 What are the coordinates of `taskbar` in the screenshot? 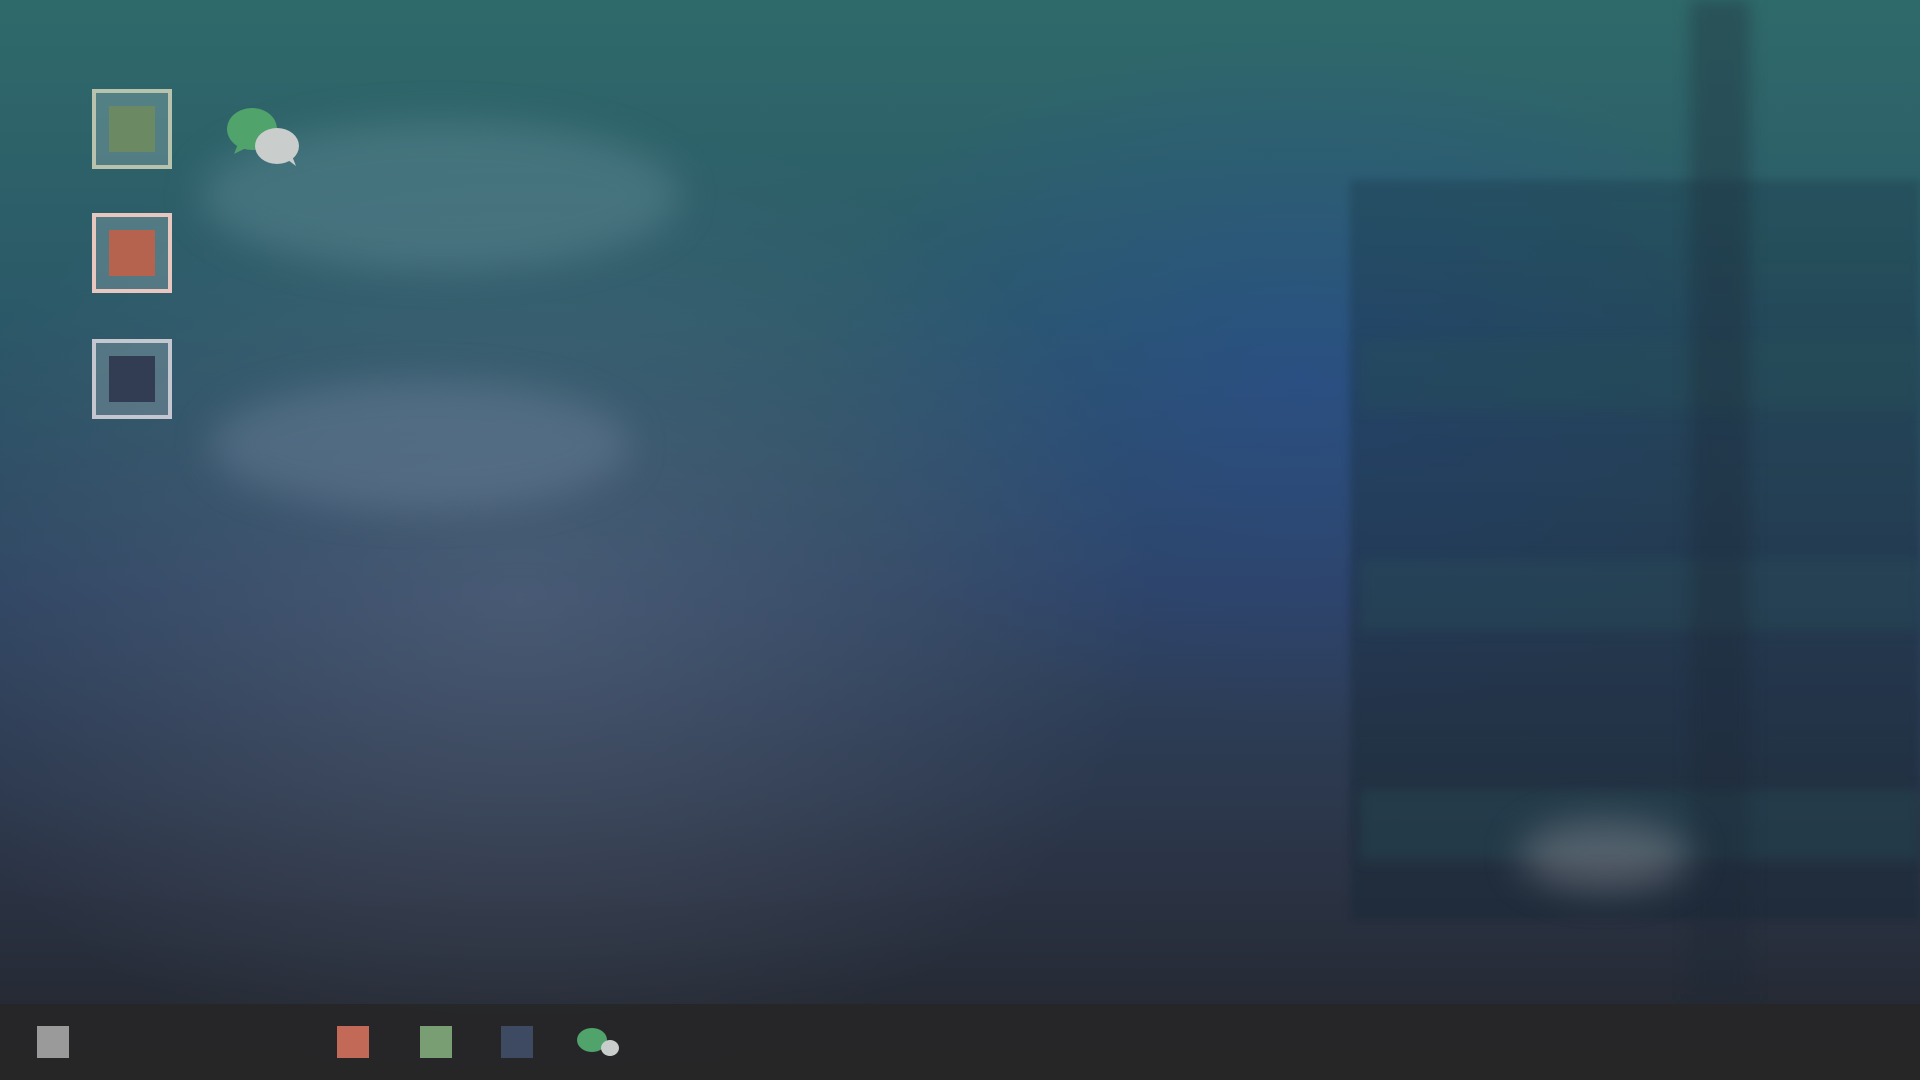 It's located at (960, 1042).